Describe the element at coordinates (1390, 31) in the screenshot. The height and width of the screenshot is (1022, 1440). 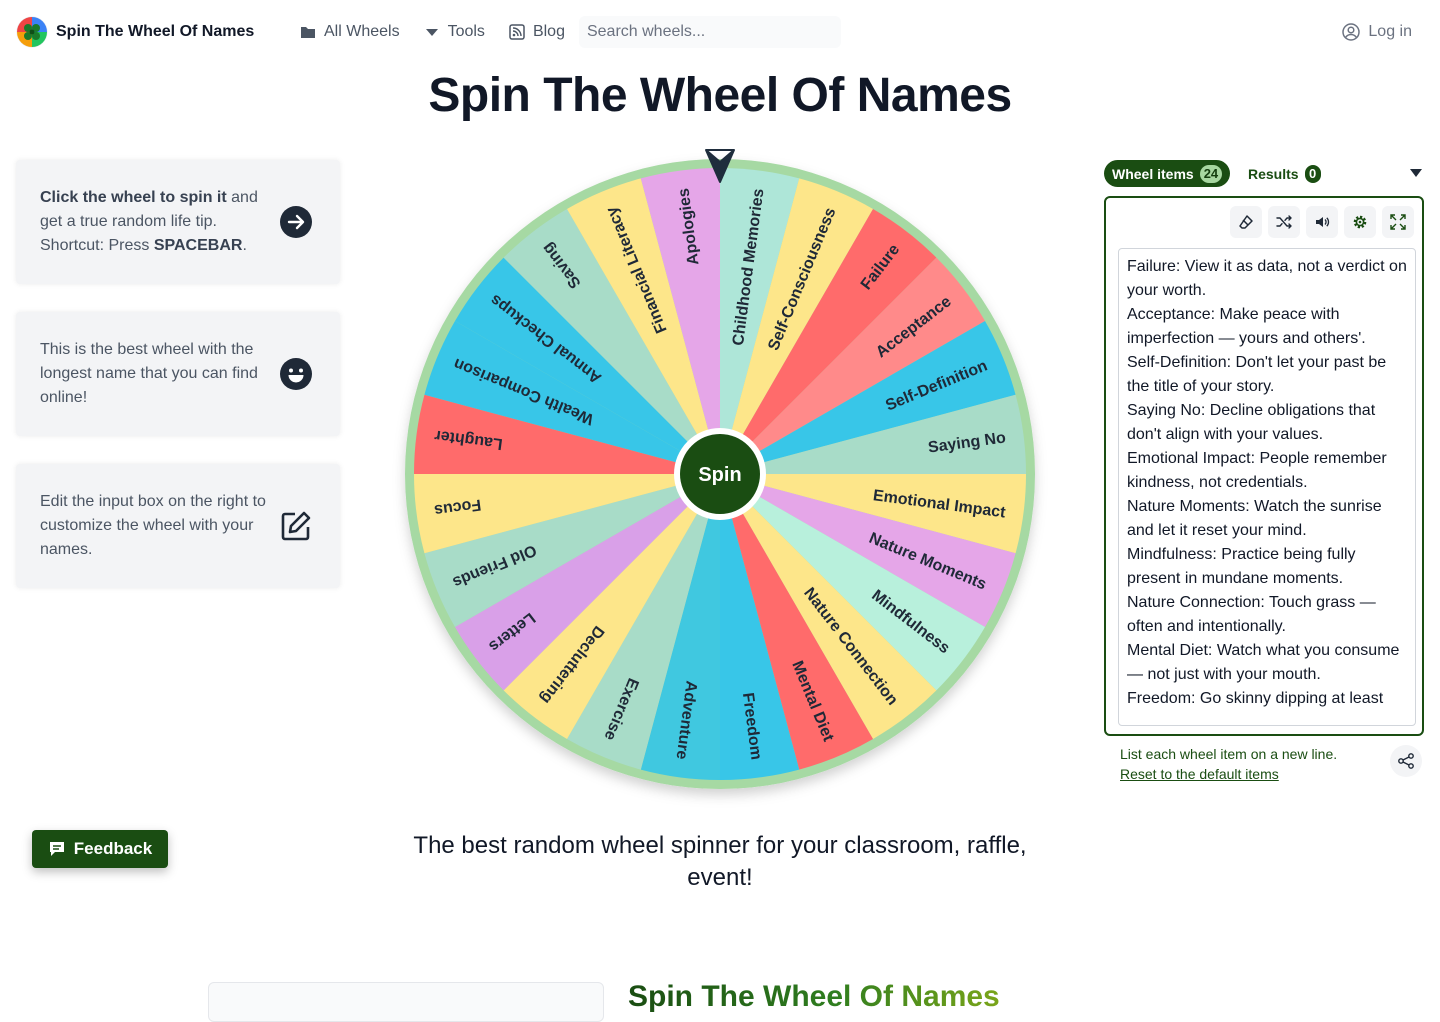
I see `login-label: Log in` at that location.